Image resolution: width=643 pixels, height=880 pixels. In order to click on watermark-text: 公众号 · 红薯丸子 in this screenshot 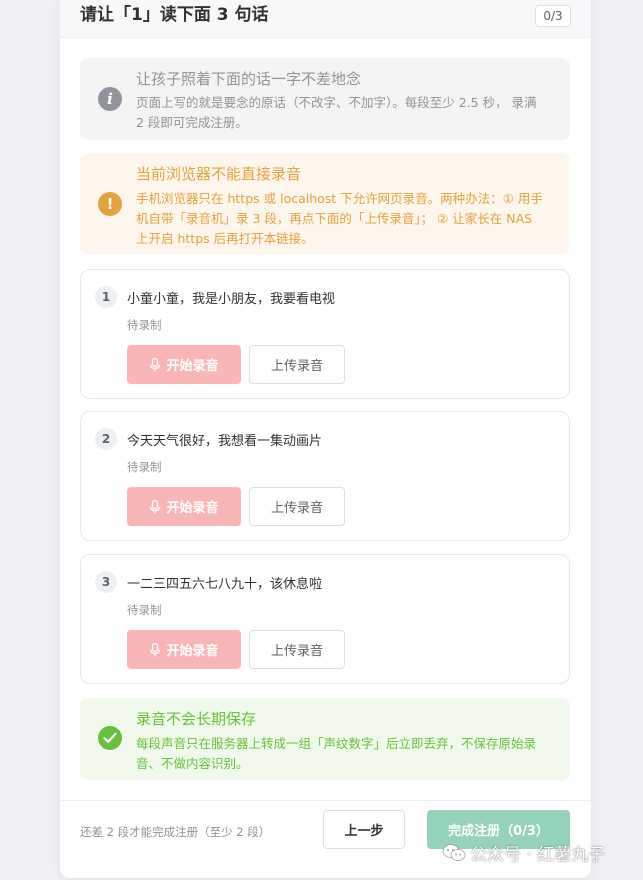, I will do `click(538, 855)`.